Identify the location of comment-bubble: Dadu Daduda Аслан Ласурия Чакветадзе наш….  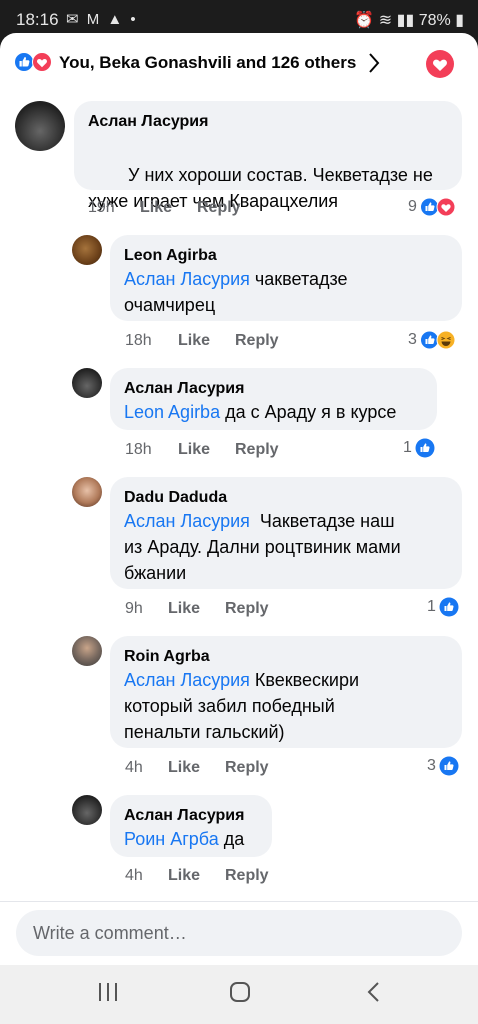
(286, 533).